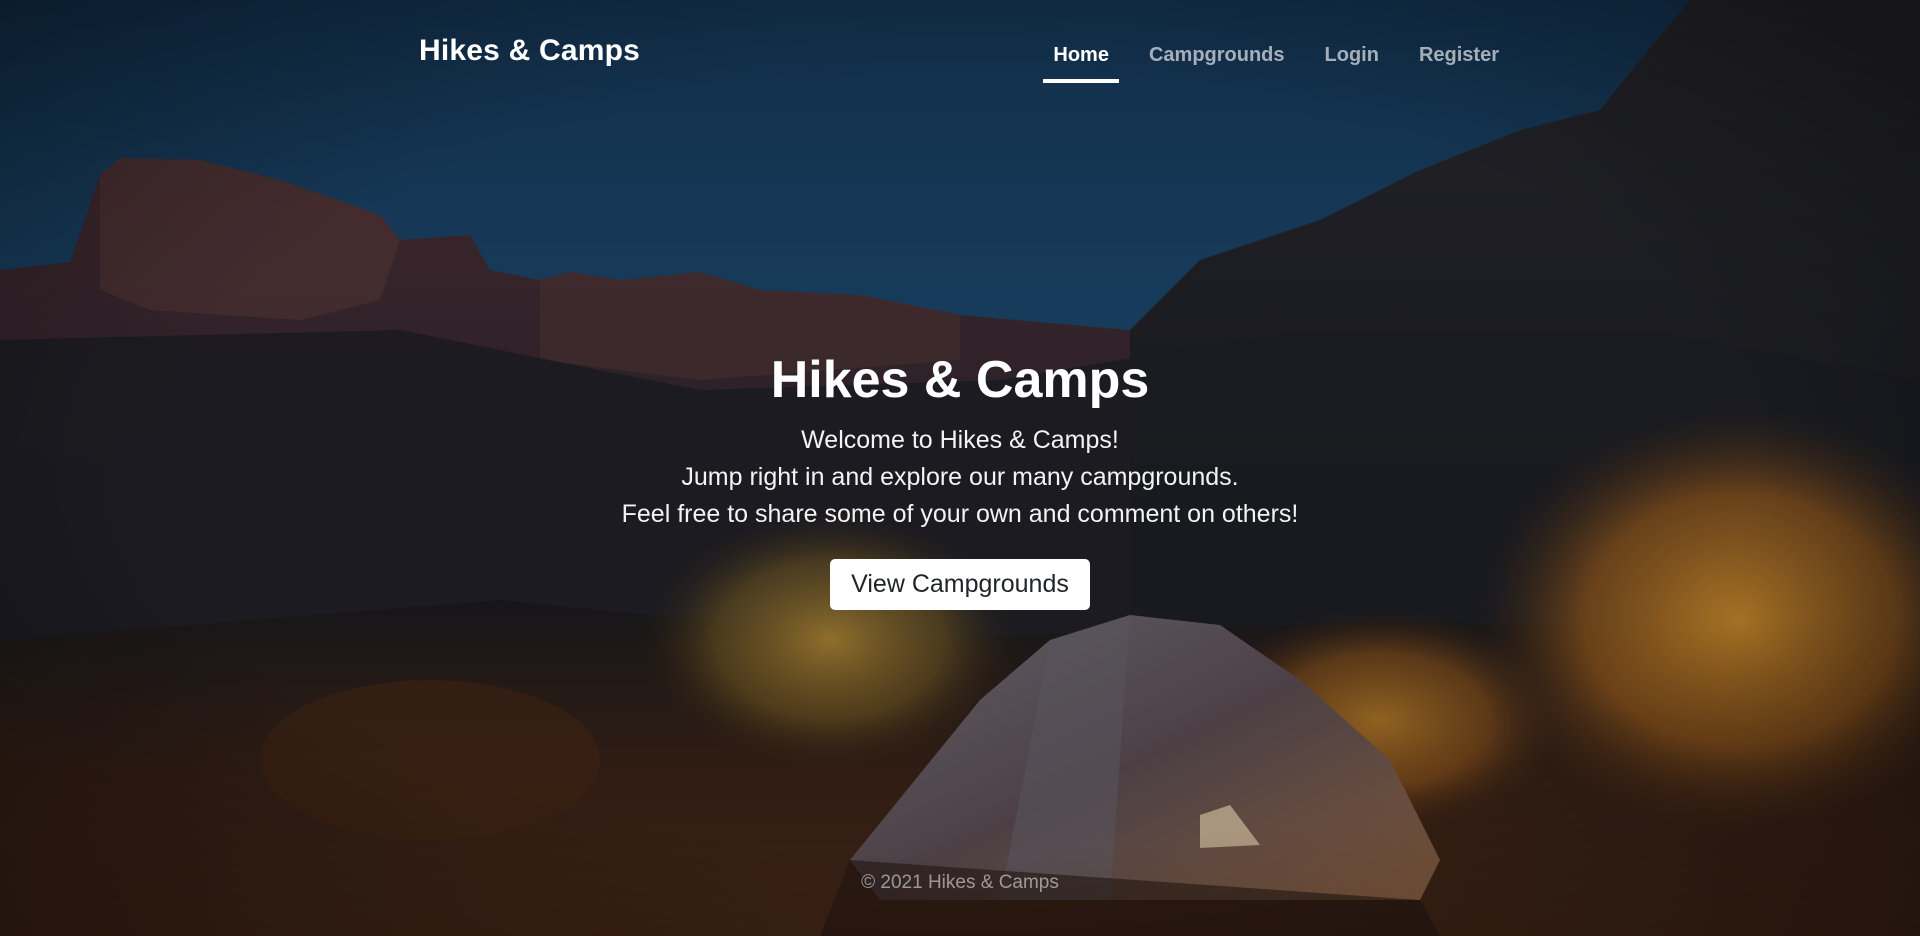 The image size is (1920, 936). I want to click on main-nav: Home Campgrounds Login Register, so click(1266, 61).